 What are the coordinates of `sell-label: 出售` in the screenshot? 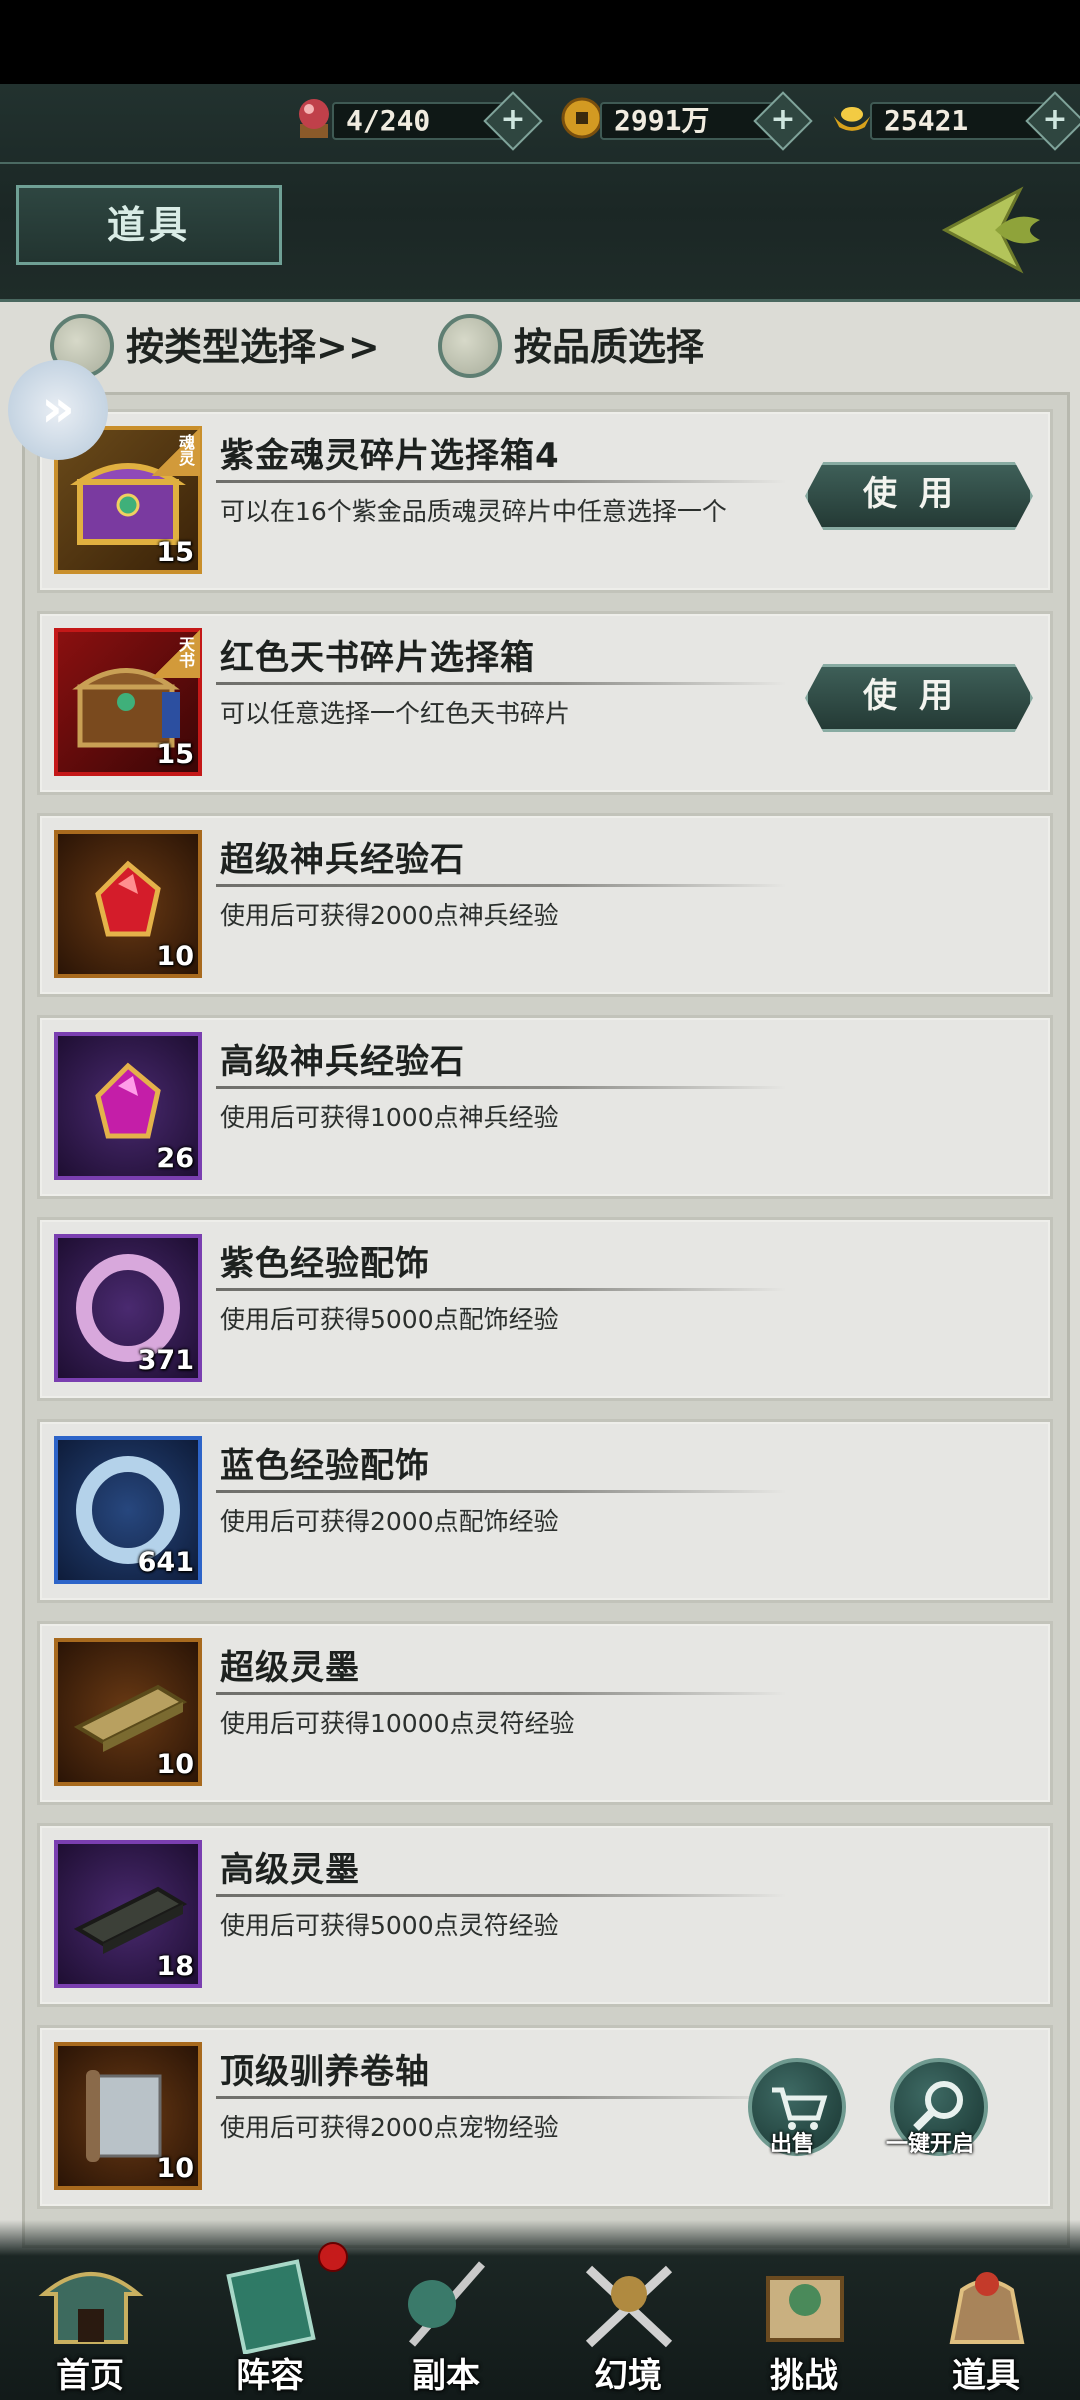 It's located at (792, 2142).